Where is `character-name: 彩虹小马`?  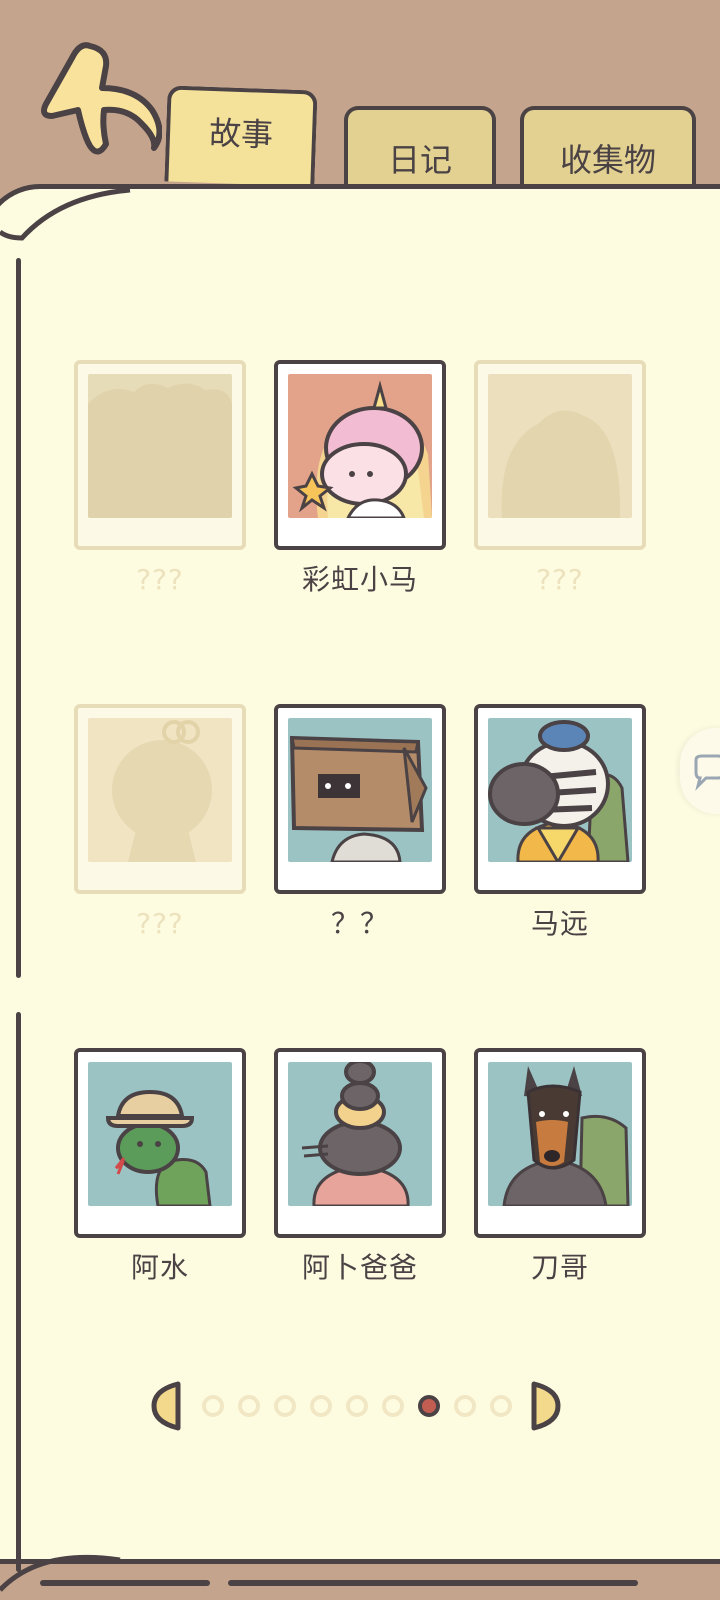 character-name: 彩虹小马 is located at coordinates (359, 579).